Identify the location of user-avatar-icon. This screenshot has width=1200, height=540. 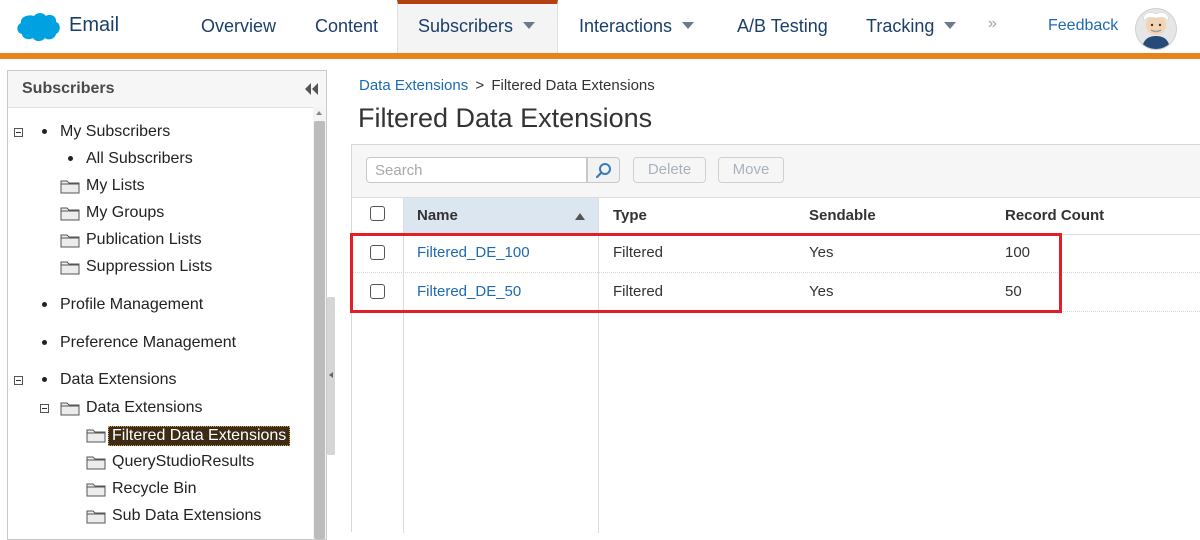
(1156, 30).